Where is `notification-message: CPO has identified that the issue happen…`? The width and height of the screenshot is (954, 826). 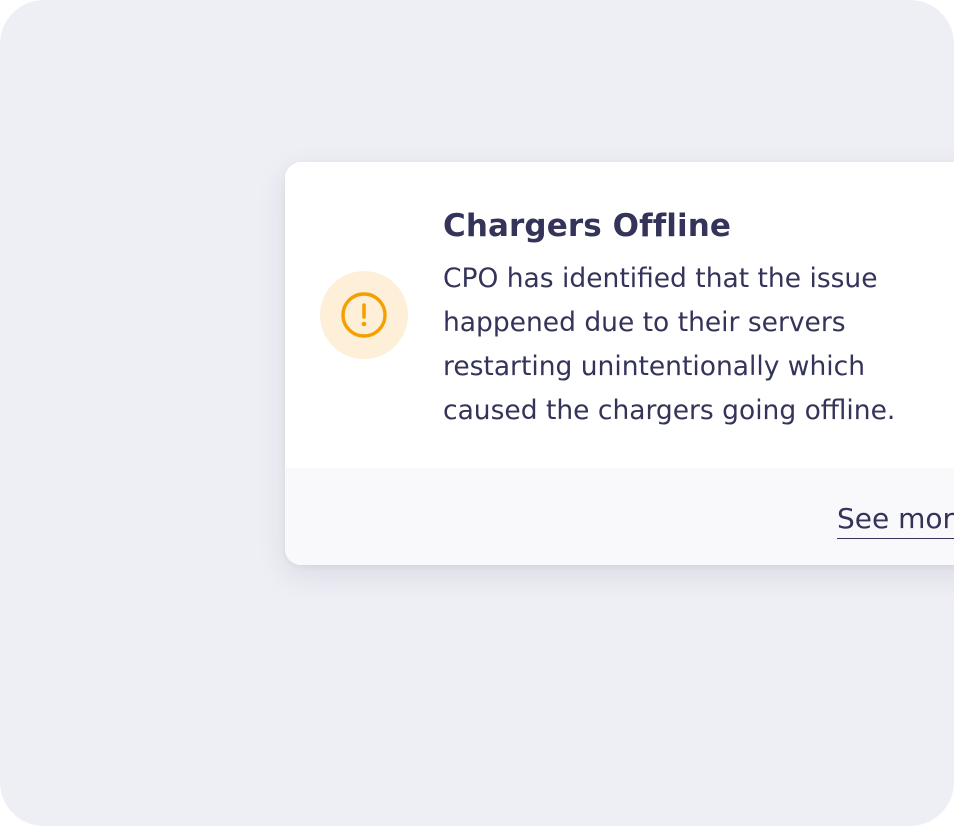 notification-message: CPO has identified that the issue happen… is located at coordinates (669, 344).